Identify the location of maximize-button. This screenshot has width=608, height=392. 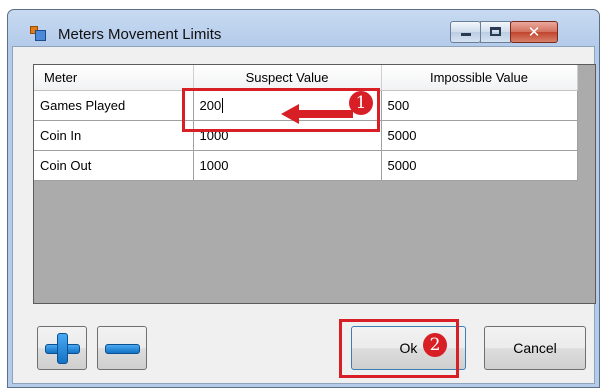
(495, 32).